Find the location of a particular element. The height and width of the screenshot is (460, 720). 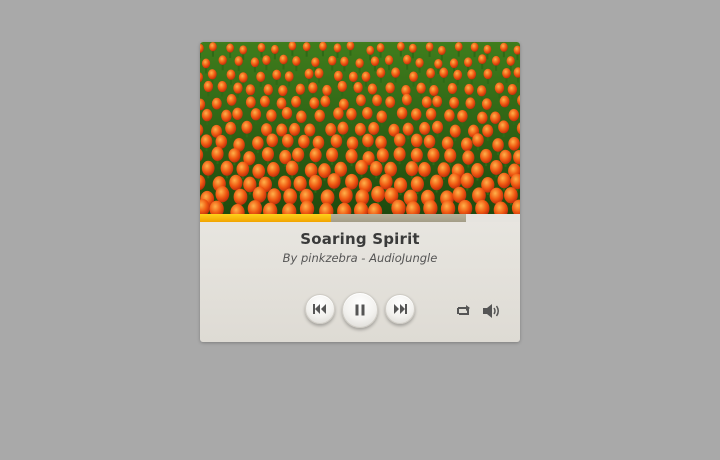

next-button is located at coordinates (400, 309).